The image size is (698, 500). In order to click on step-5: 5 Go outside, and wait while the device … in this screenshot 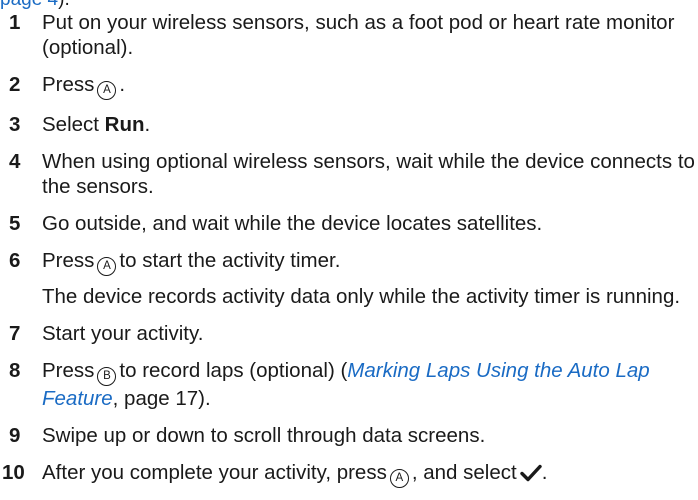, I will do `click(349, 223)`.